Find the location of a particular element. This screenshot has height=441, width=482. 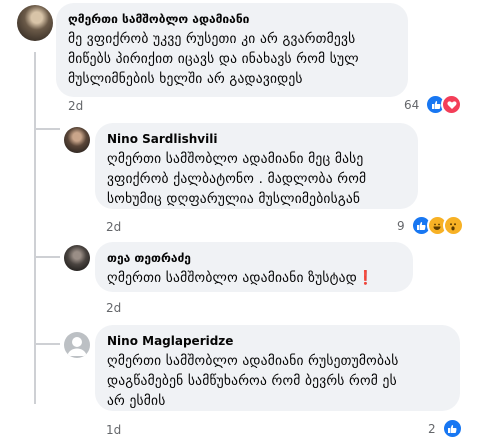

like-icon is located at coordinates (452, 428).